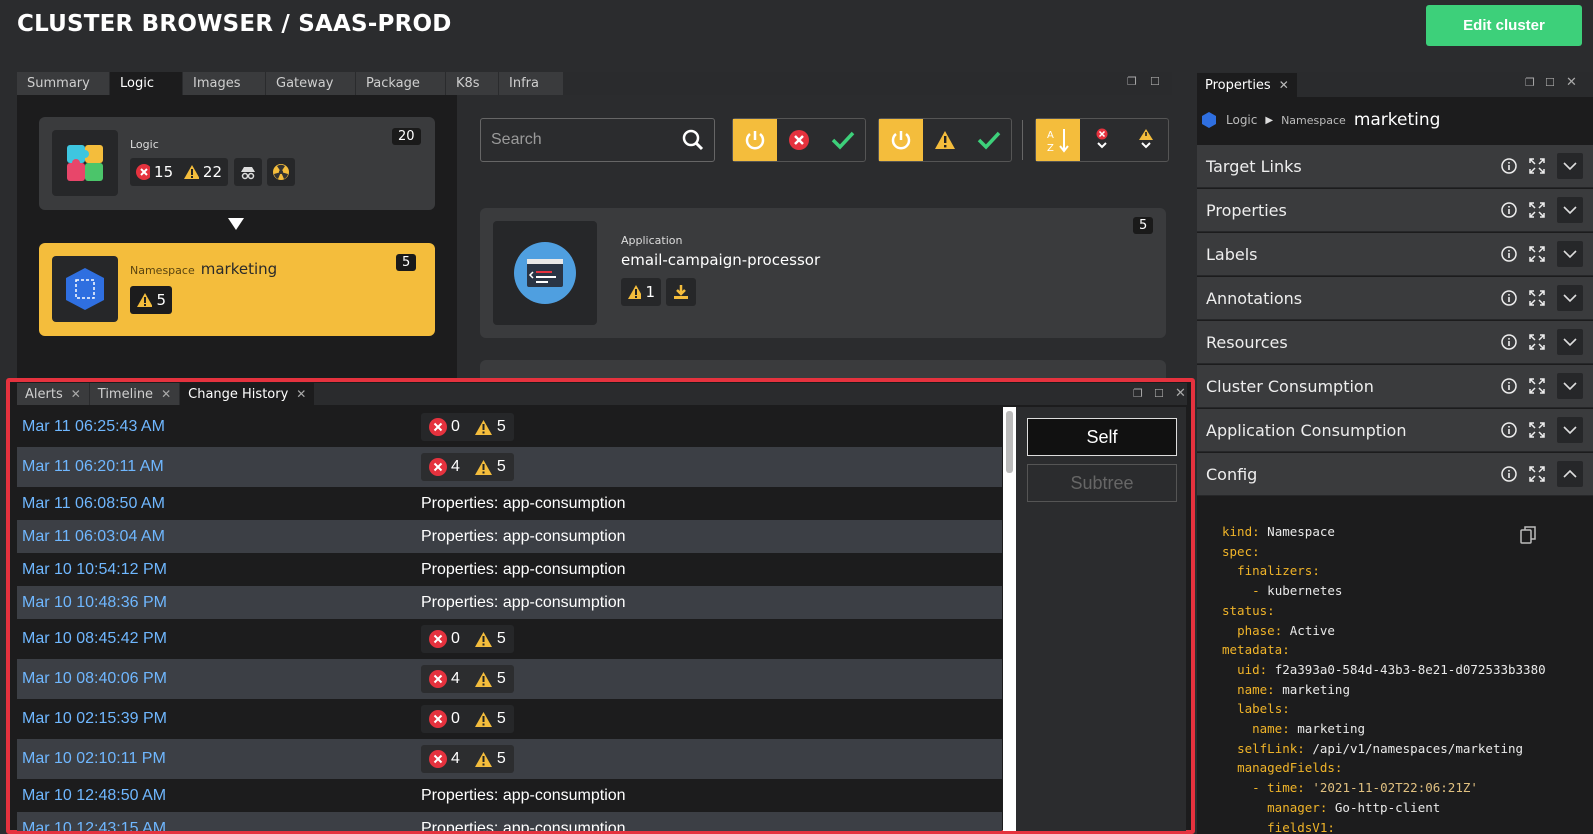  What do you see at coordinates (1058, 140) in the screenshot?
I see `sort-az-icon: AZ` at bounding box center [1058, 140].